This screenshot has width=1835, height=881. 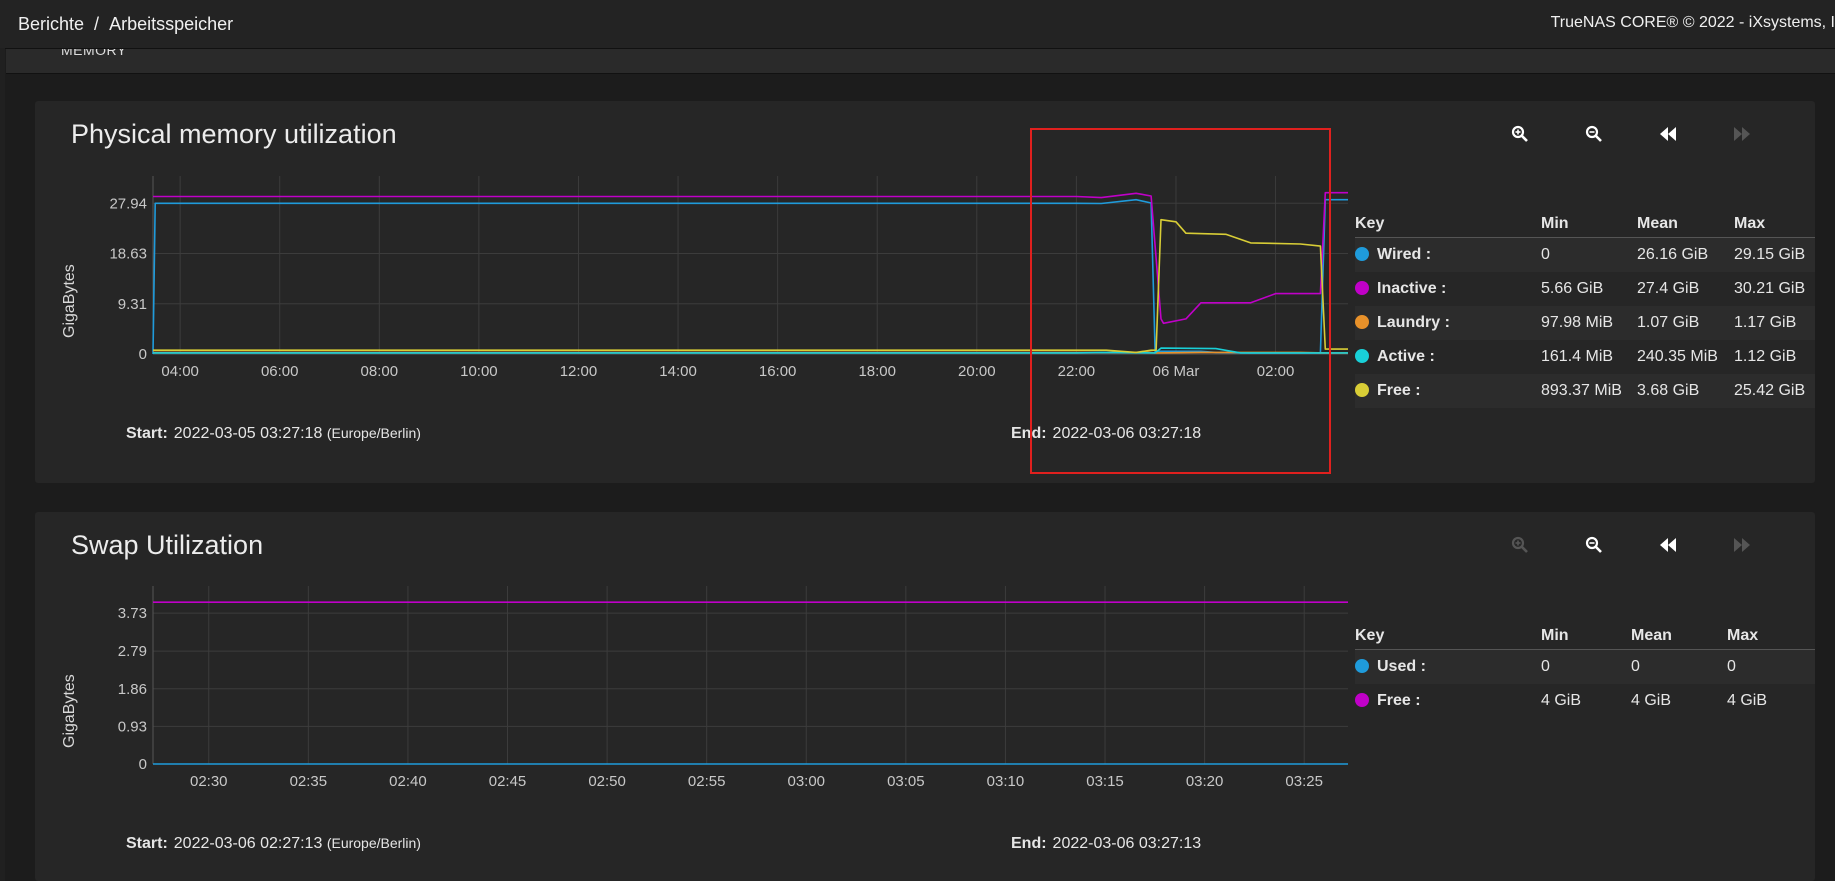 I want to click on y-tick-label: 0.93, so click(x=132, y=726).